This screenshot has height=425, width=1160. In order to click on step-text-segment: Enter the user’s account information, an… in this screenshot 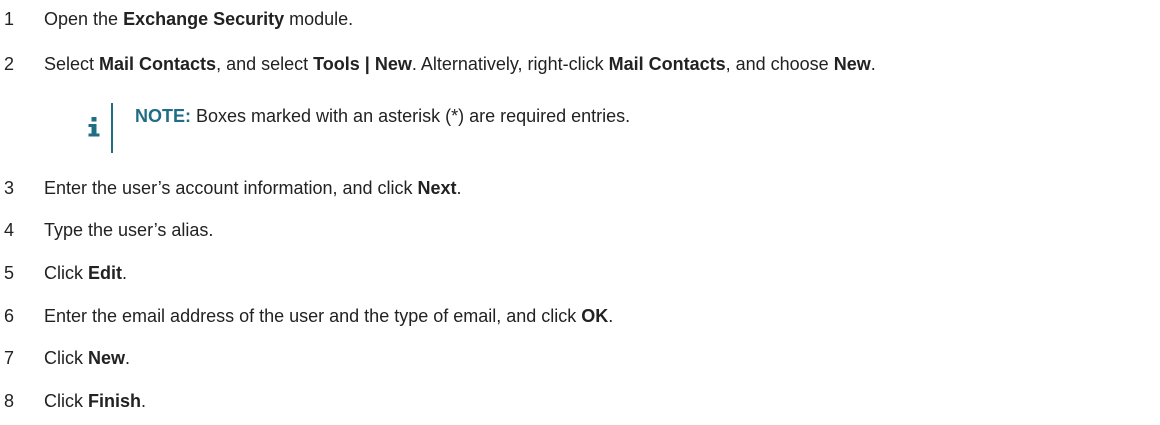, I will do `click(231, 188)`.